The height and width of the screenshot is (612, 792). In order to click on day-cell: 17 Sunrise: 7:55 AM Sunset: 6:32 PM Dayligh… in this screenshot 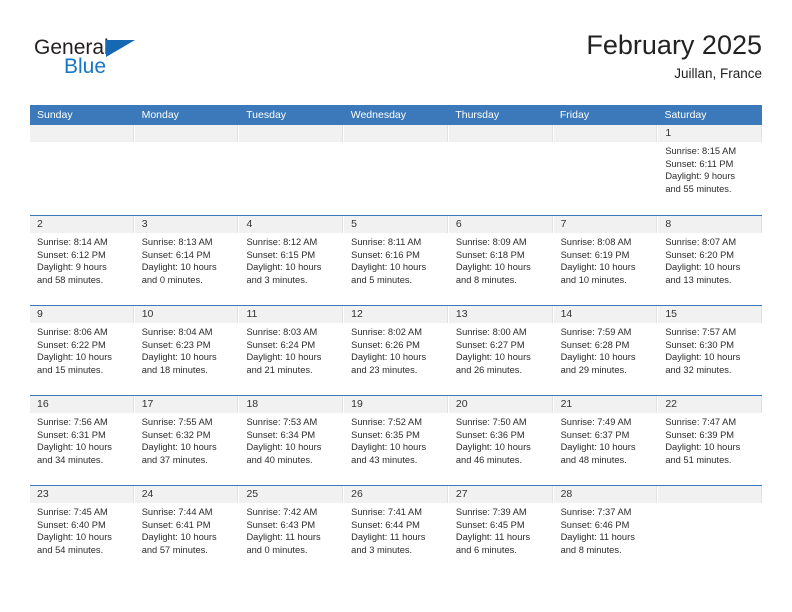, I will do `click(187, 440)`.